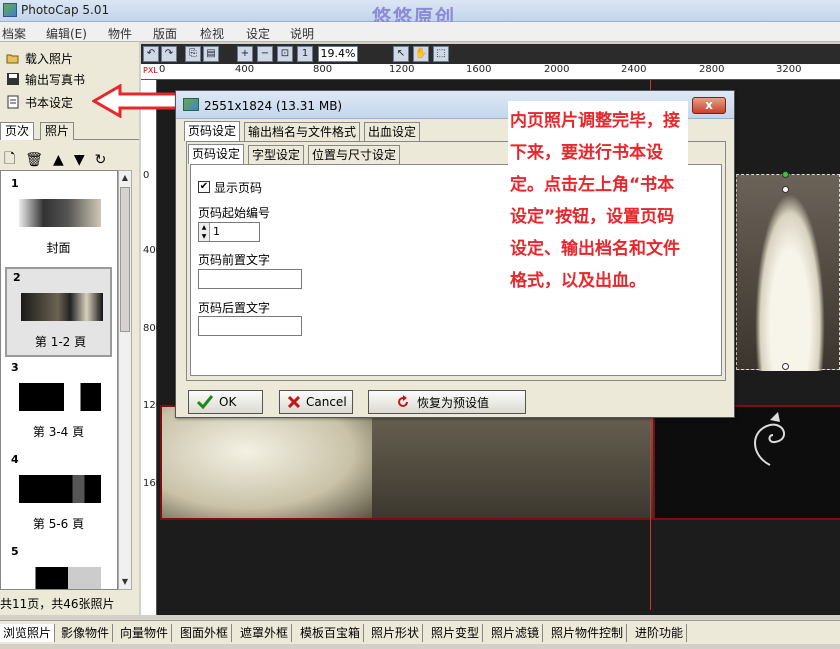 The width and height of the screenshot is (840, 649). Describe the element at coordinates (396, 633) in the screenshot. I see `tab-photo-shape: 照片形状` at that location.